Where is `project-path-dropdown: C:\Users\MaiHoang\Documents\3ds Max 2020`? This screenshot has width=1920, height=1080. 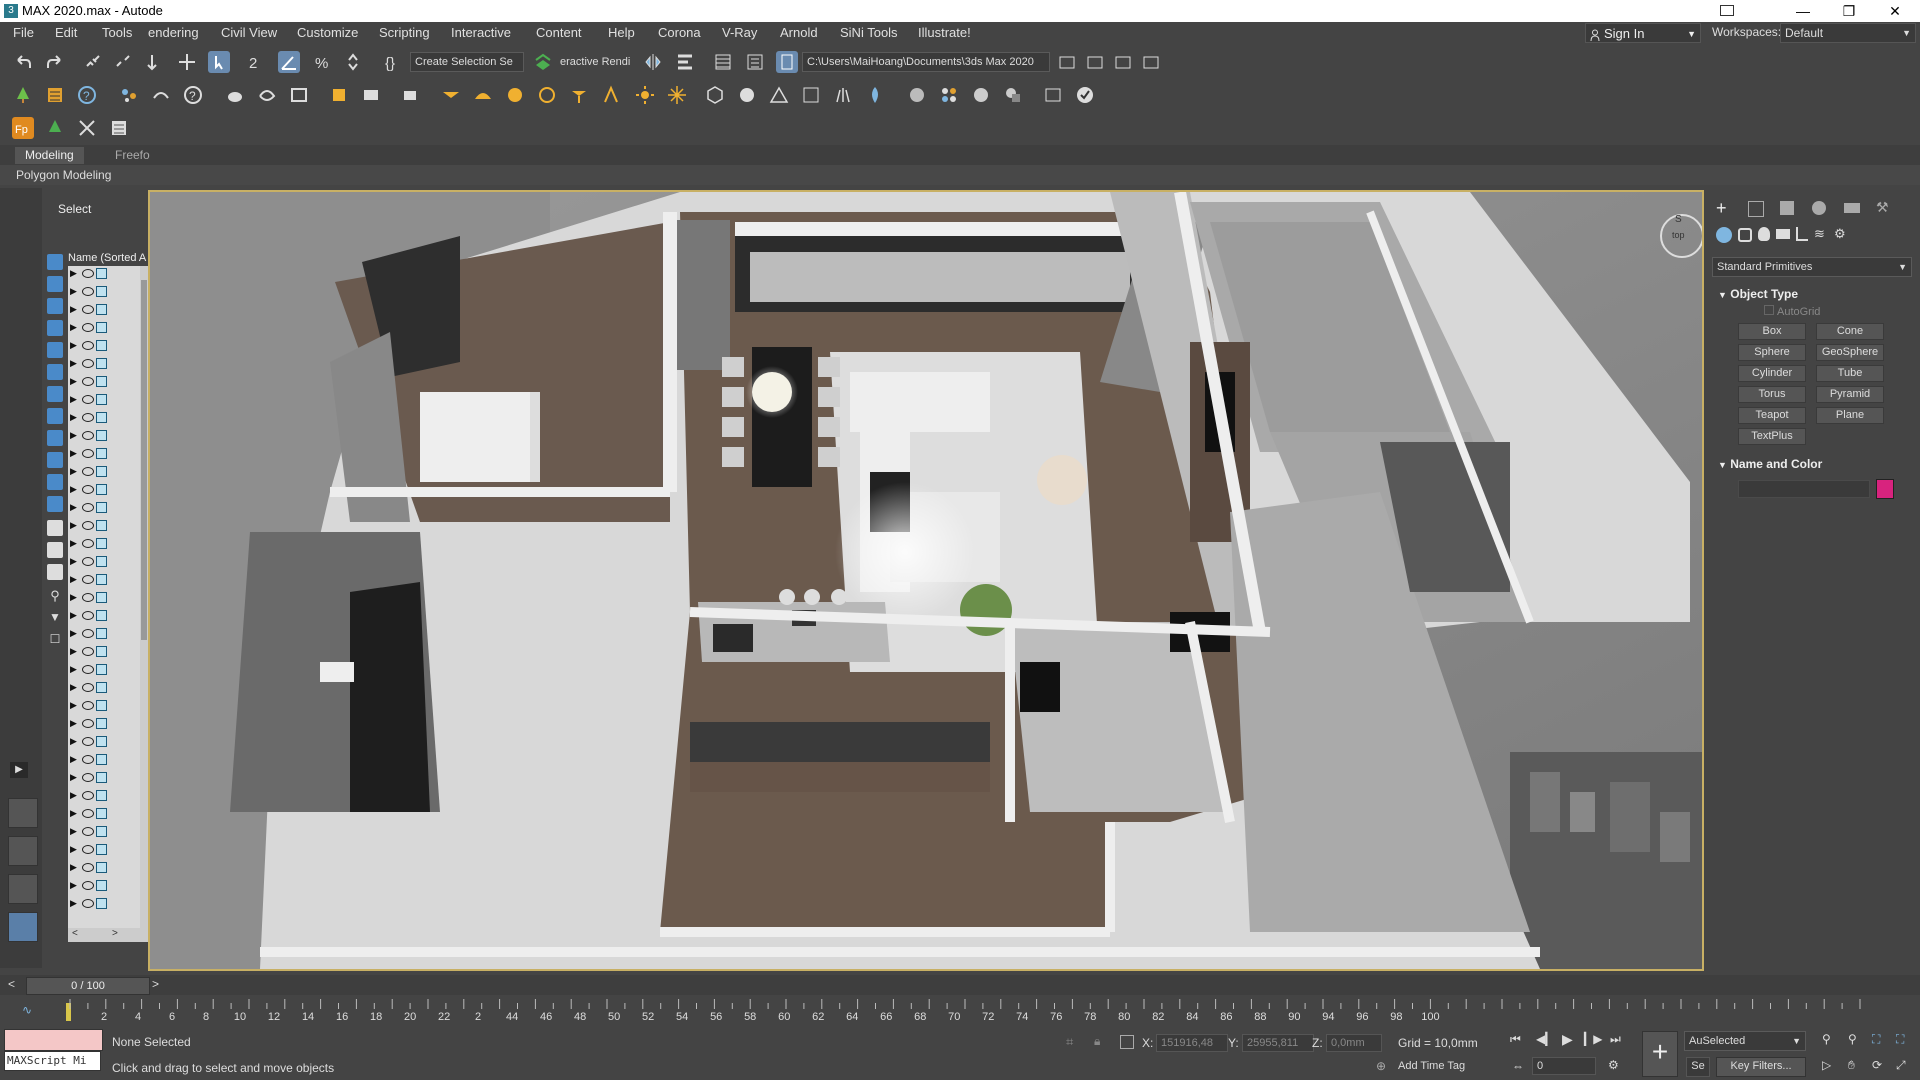
project-path-dropdown: C:\Users\MaiHoang\Documents\3ds Max 2020 is located at coordinates (926, 62).